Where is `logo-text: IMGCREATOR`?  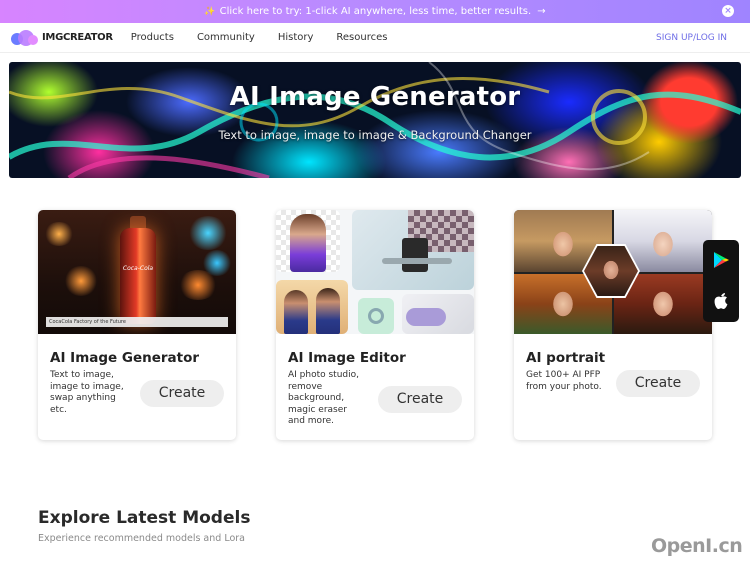
logo-text: IMGCREATOR is located at coordinates (77, 37).